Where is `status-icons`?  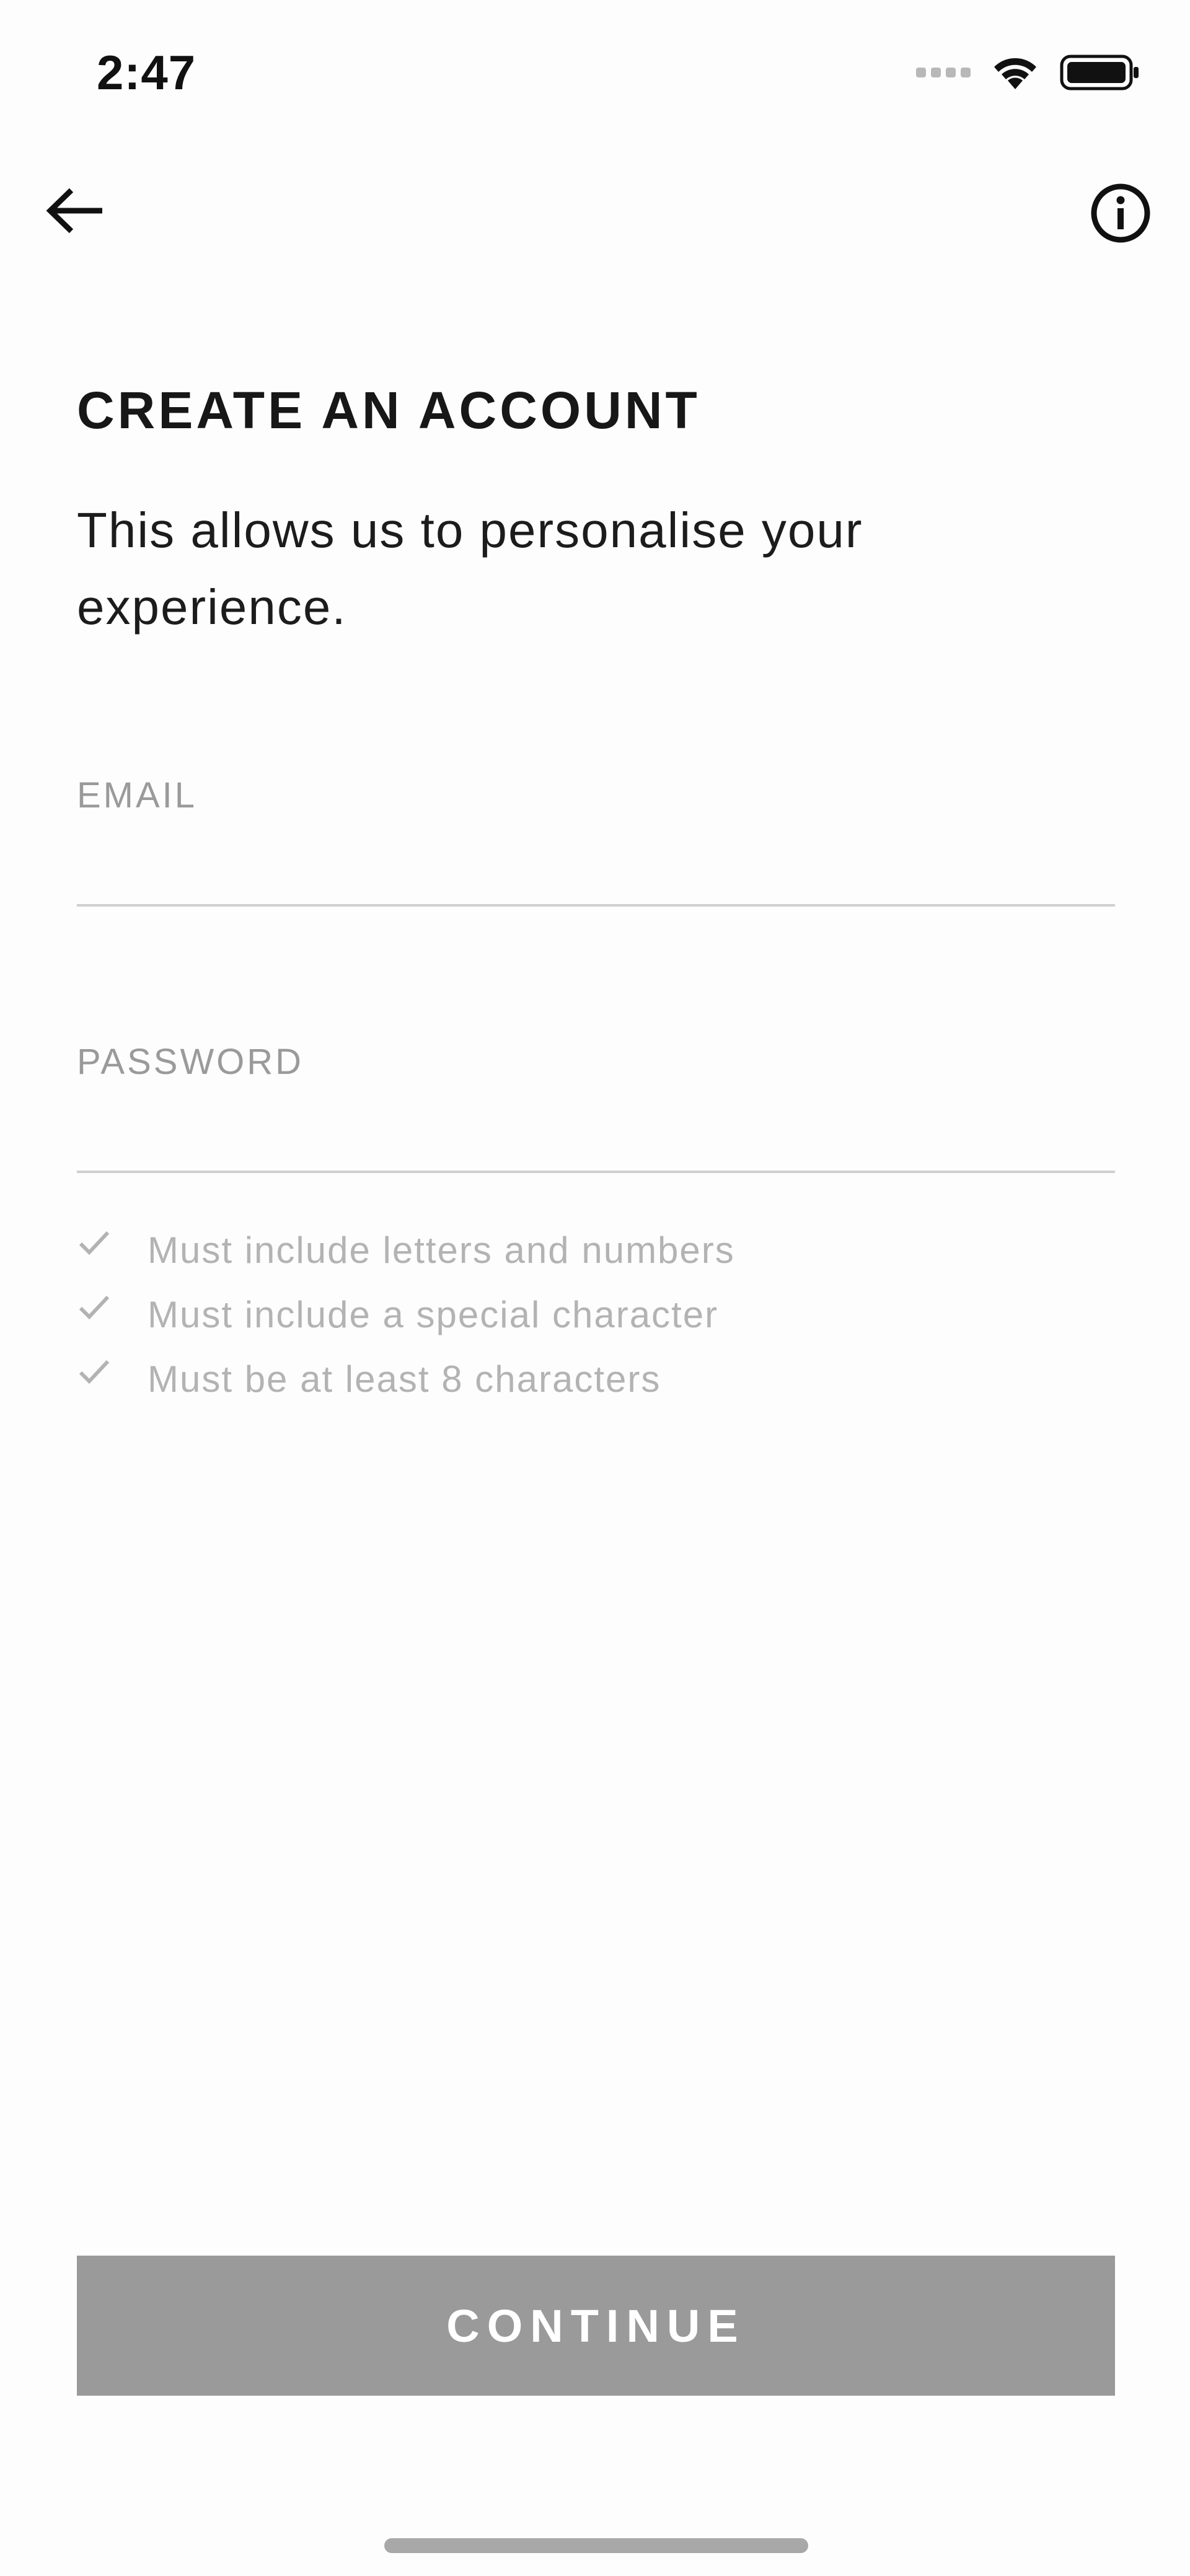
status-icons is located at coordinates (1028, 72).